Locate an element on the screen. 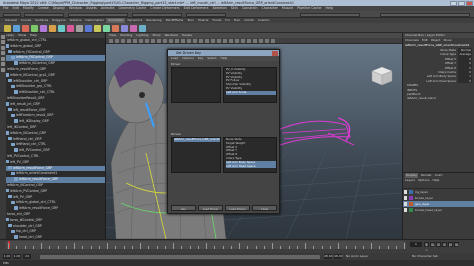  step-forward-key-button: |> is located at coordinates (450, 244).